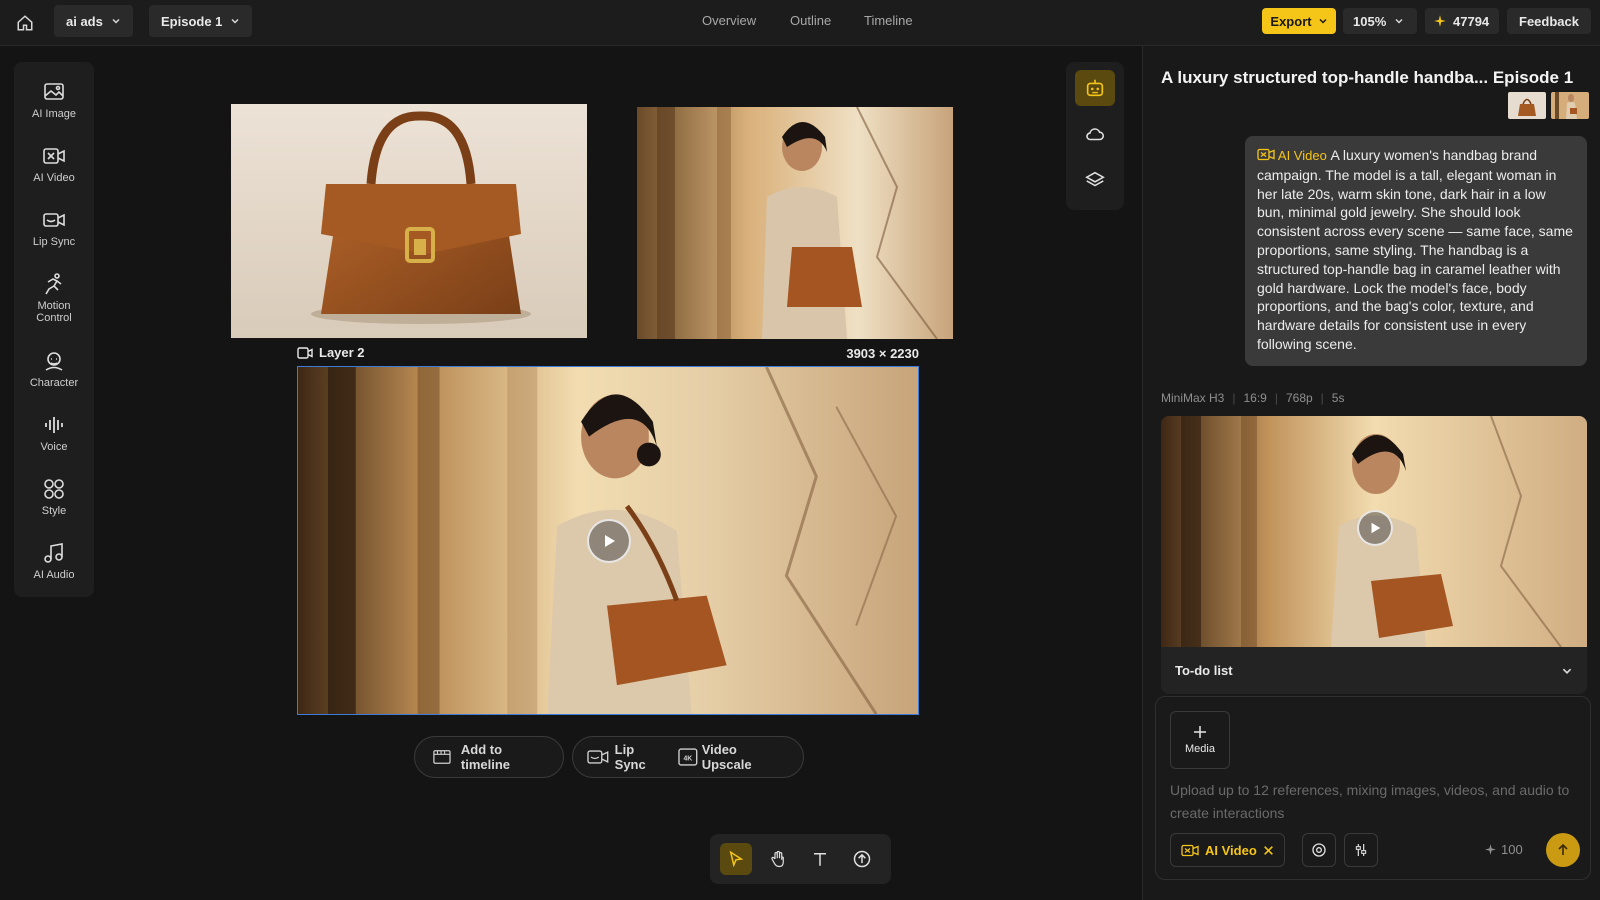  I want to click on close-icon, so click(1268, 850).